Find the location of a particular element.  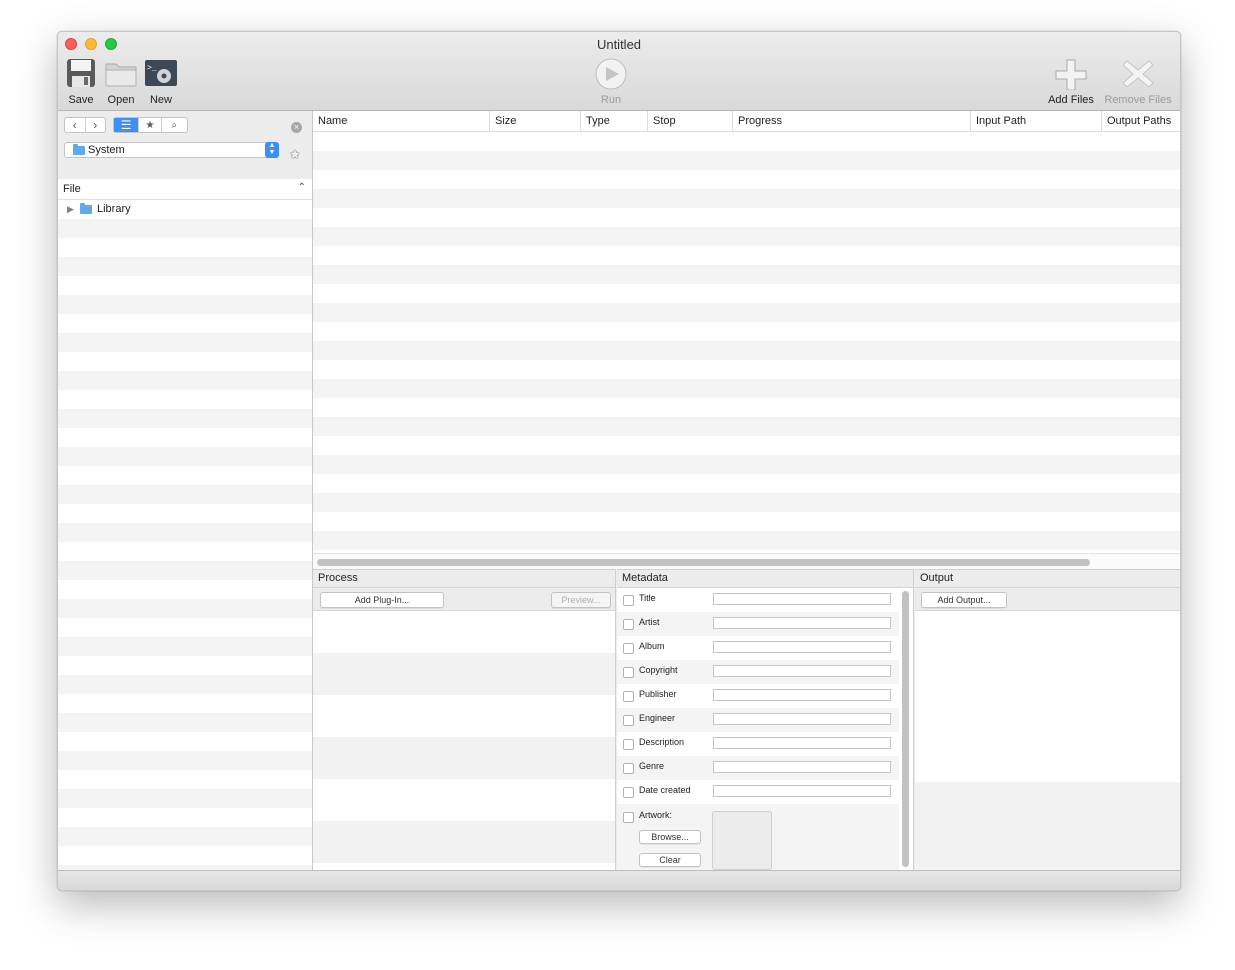

list-view-icon: ☰ is located at coordinates (127, 125).